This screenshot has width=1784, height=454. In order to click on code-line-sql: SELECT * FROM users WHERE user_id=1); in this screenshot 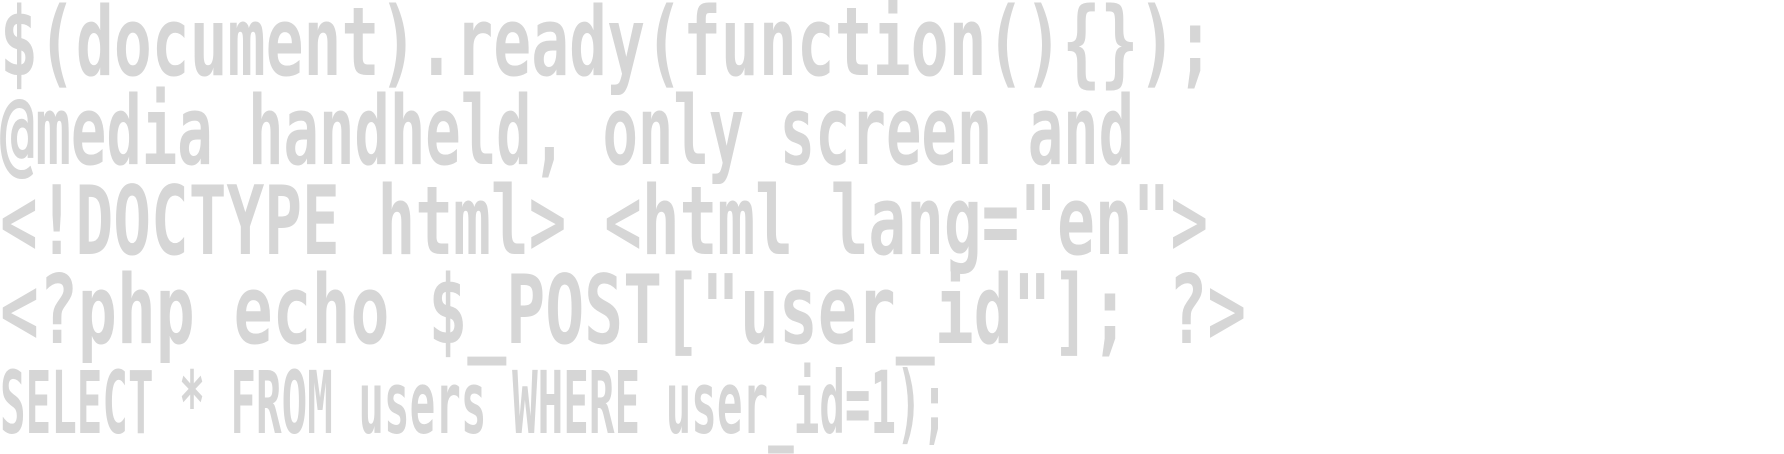, I will do `click(474, 403)`.